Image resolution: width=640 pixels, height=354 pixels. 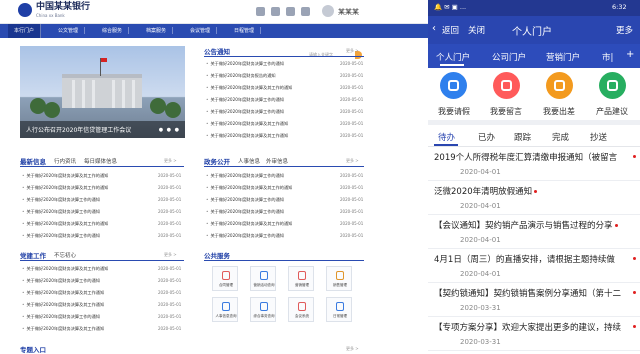 I want to click on user-name: 某某某, so click(x=348, y=12).